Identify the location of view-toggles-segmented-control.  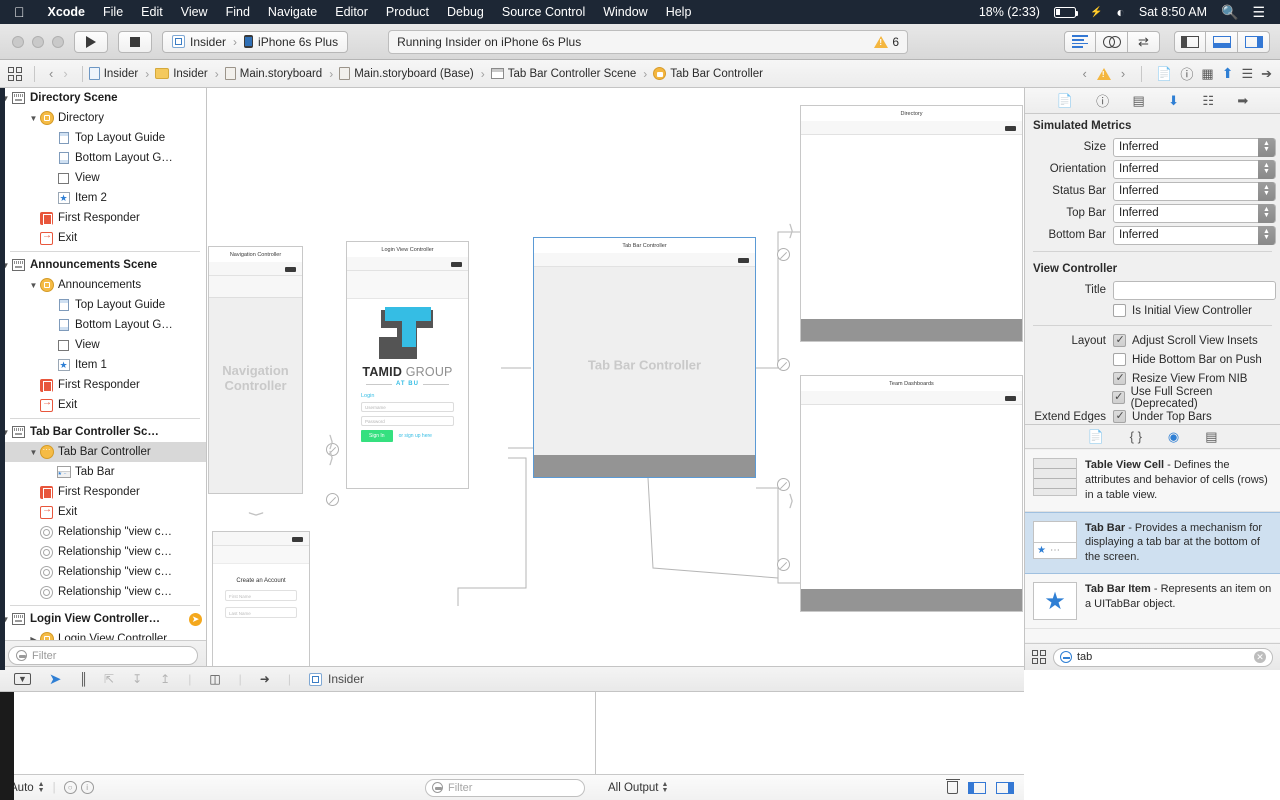
(1222, 41).